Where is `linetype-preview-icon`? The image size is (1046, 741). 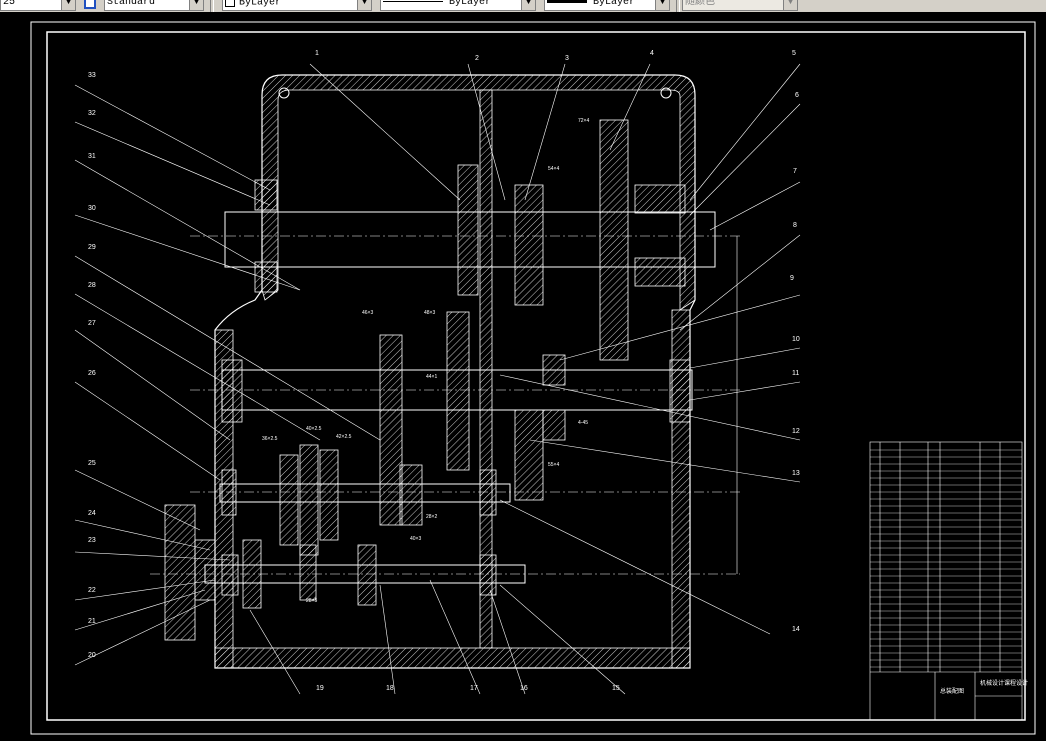 linetype-preview-icon is located at coordinates (413, 1).